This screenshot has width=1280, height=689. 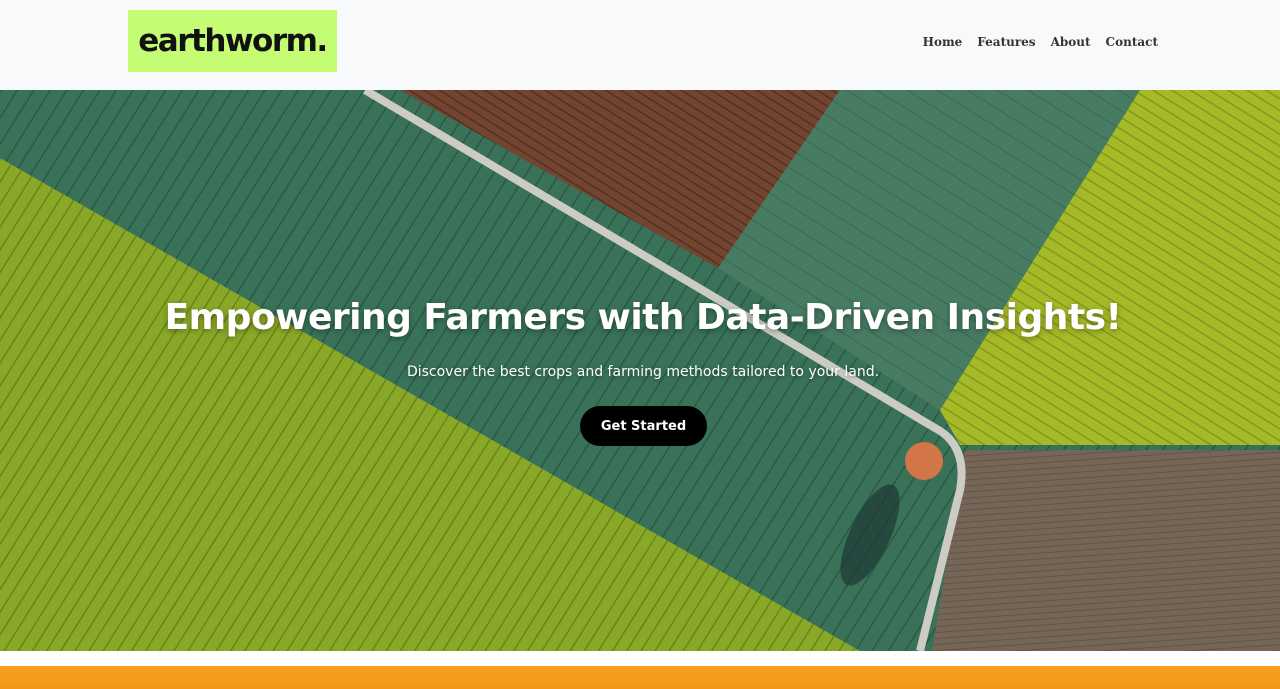 What do you see at coordinates (1071, 42) in the screenshot?
I see `nav-link-about: About` at bounding box center [1071, 42].